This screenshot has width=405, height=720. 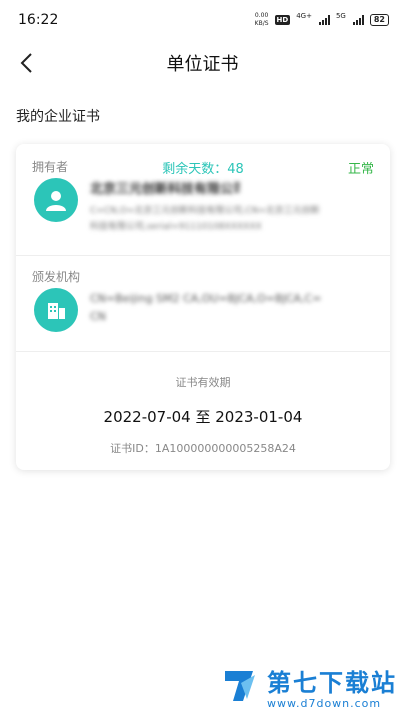 I want to click on remaining-days: 剩余天数：48, so click(x=203, y=169).